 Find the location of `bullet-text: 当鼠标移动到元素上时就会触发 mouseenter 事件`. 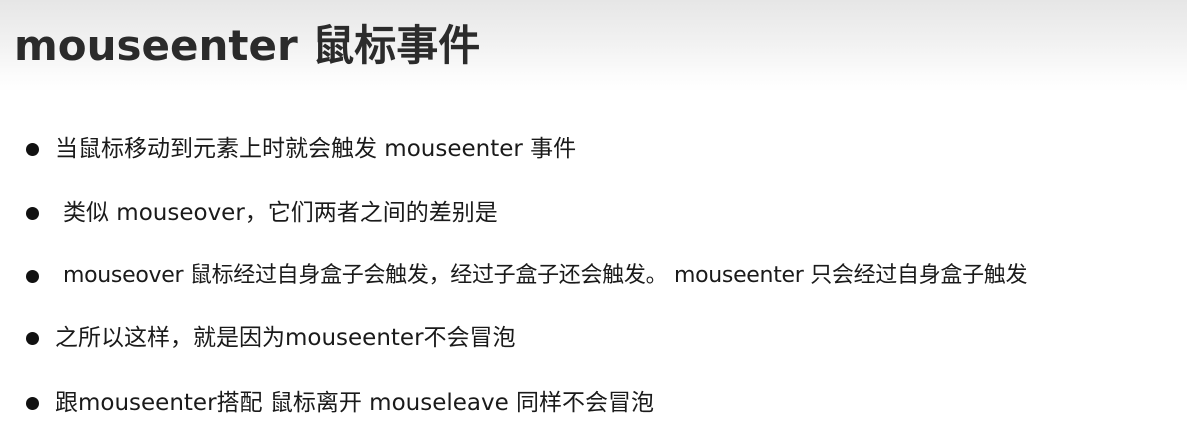

bullet-text: 当鼠标移动到元素上时就会触发 mouseenter 事件 is located at coordinates (316, 149).